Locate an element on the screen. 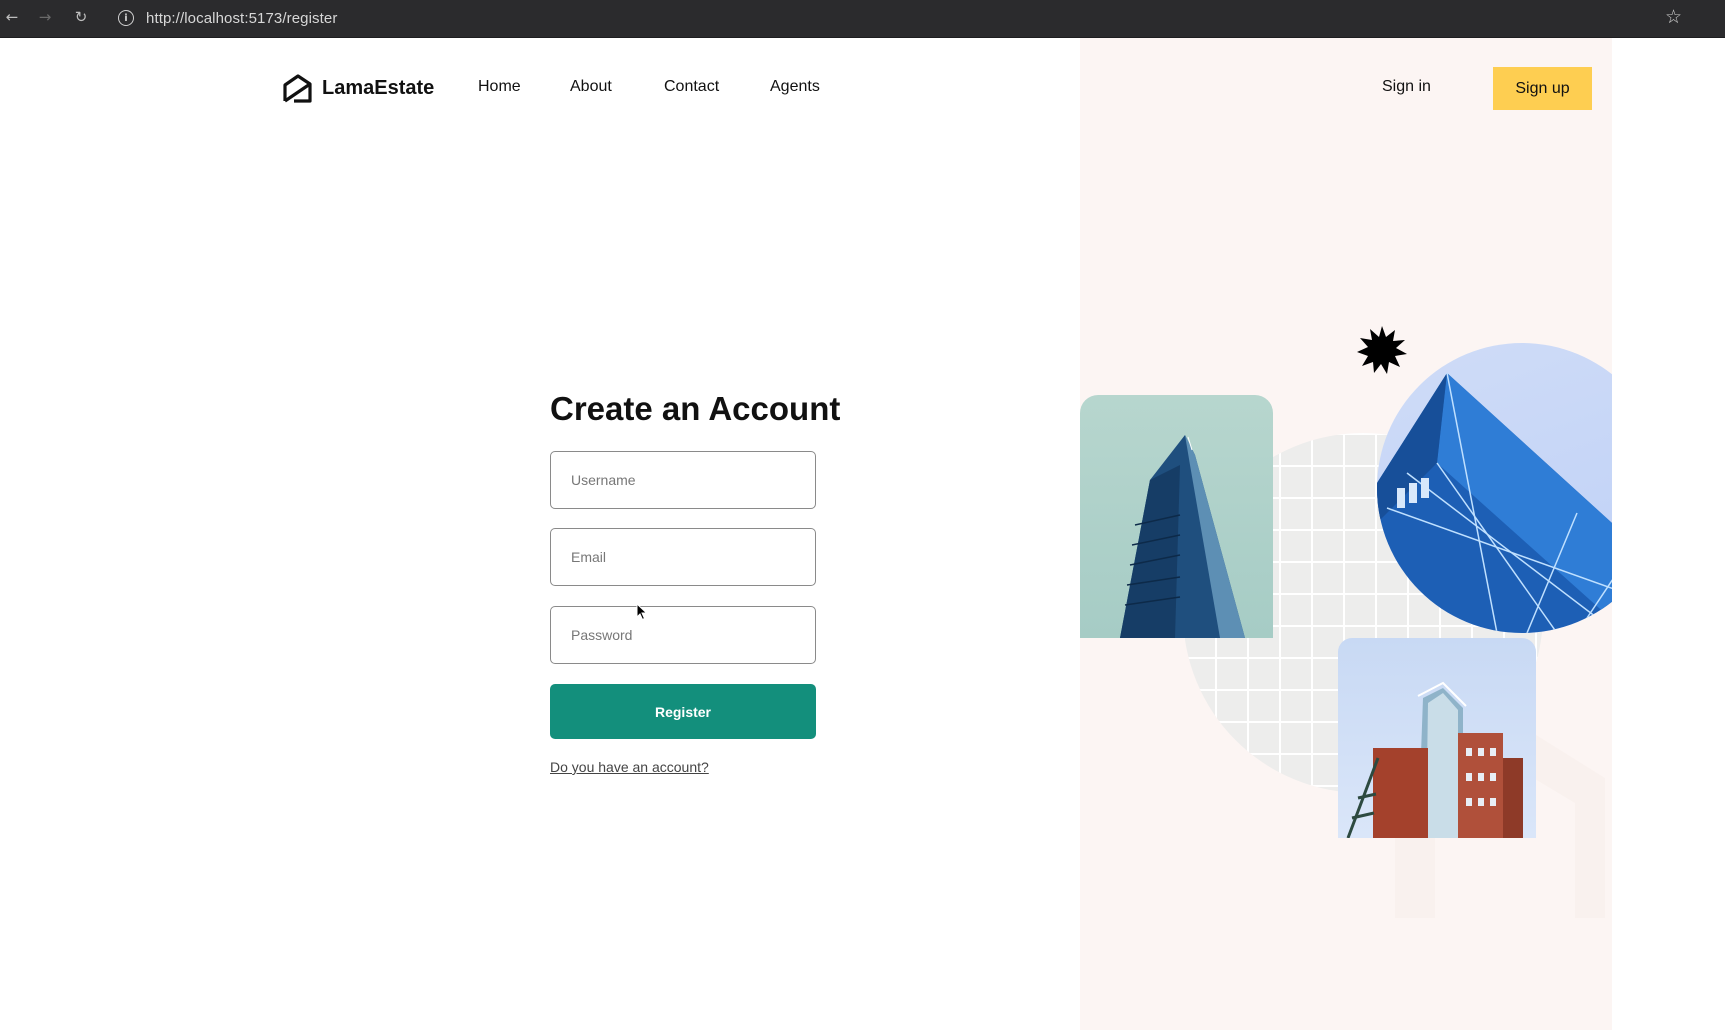 The image size is (1725, 1030). address-bar: i http://localhost:5173/register ☆ is located at coordinates (905, 18).